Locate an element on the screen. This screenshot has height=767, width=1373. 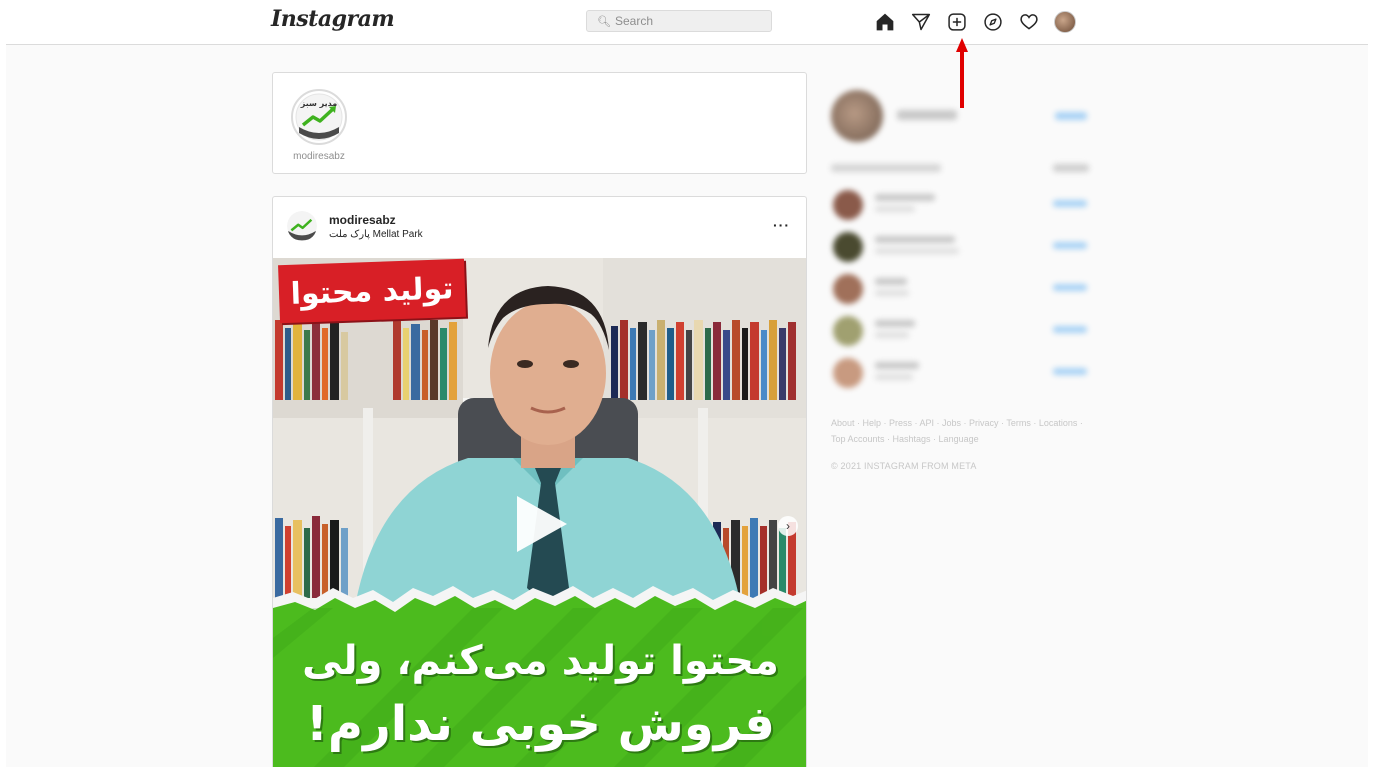
search-icon: 🔍︎ is located at coordinates (604, 21).